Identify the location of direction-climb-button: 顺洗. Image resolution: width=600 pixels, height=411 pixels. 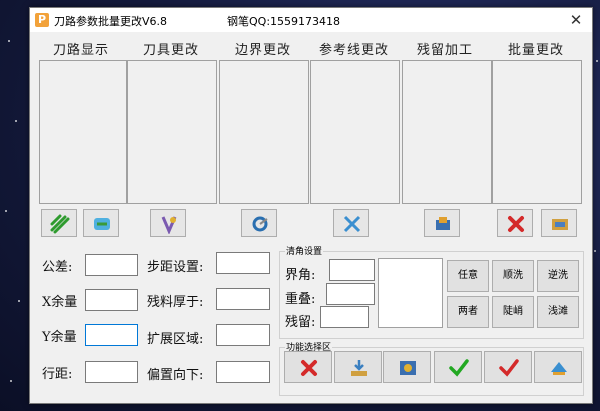
(513, 276).